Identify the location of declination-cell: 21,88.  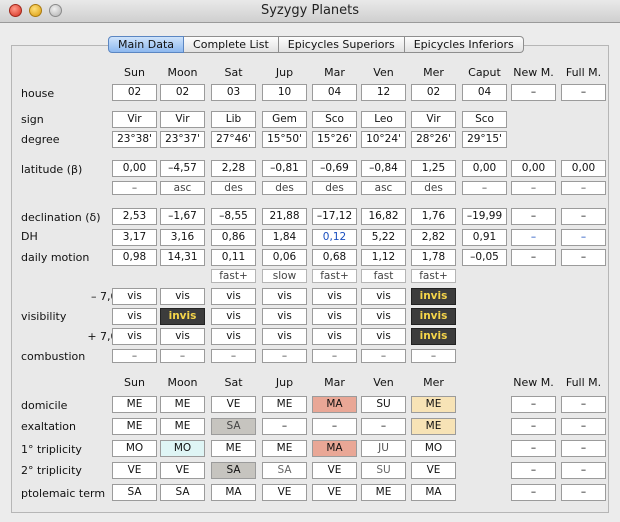
(284, 216).